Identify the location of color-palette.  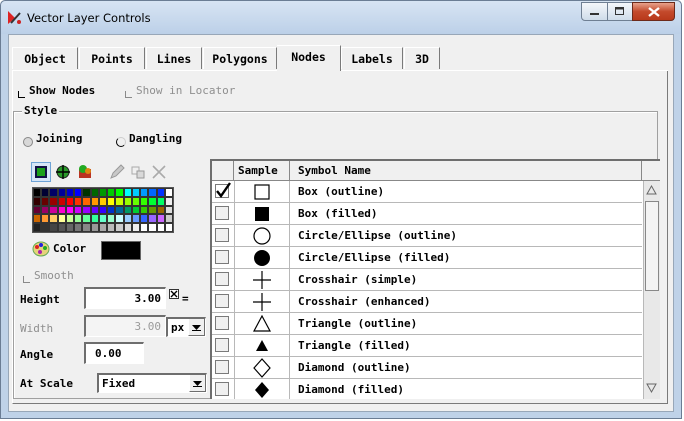
(103, 210).